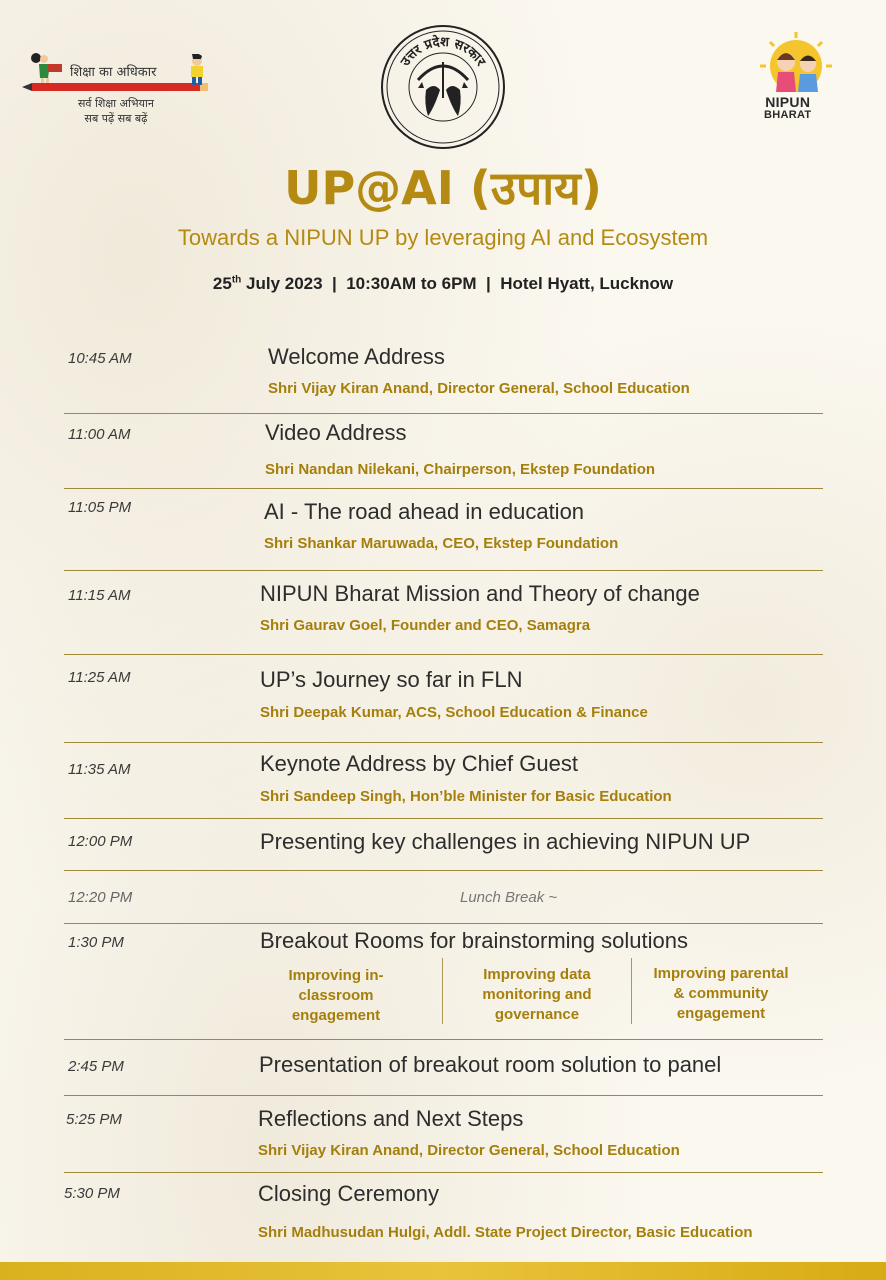 This screenshot has width=886, height=1280. I want to click on up-government-emblem-icon: उत्तर प्रदेश सरकार, so click(443, 87).